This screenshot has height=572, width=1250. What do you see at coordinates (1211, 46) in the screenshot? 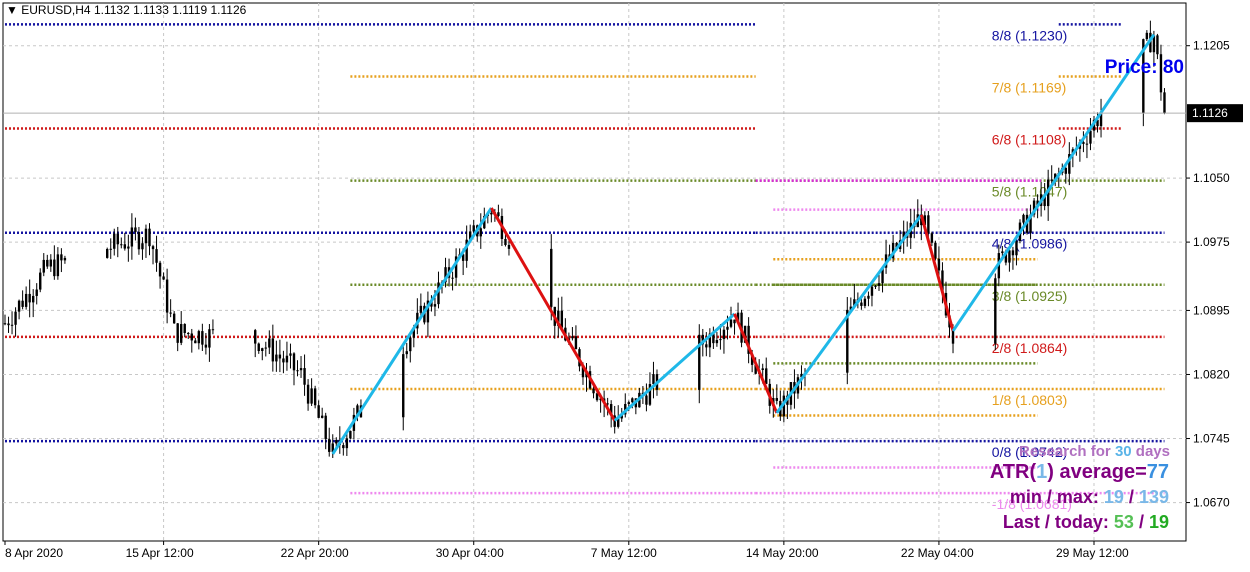
I see `y-tick-label: 1.1205` at bounding box center [1211, 46].